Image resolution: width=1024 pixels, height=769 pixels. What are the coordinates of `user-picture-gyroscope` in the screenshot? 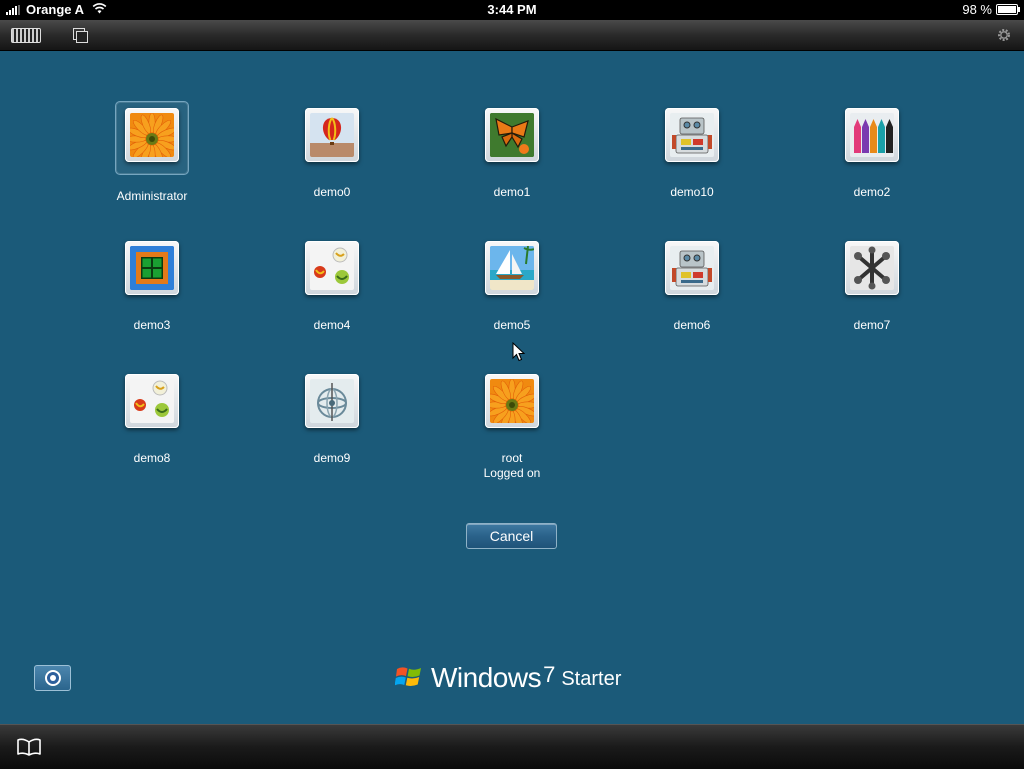 It's located at (332, 401).